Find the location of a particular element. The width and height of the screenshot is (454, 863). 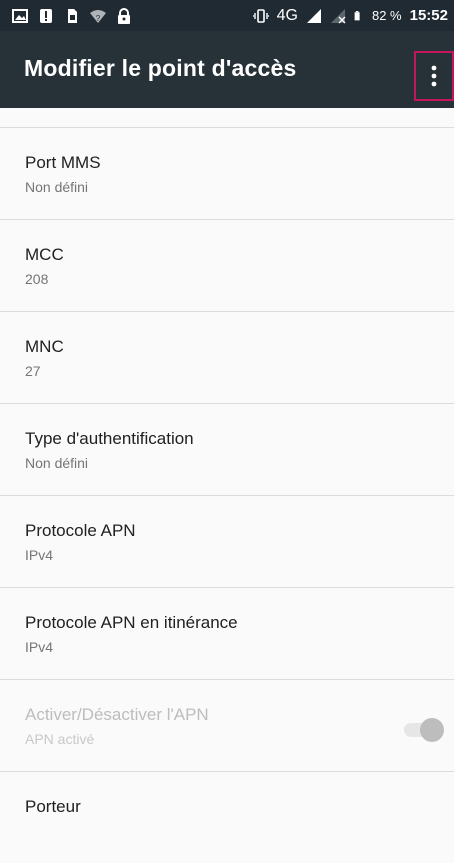

setting-title: MNC is located at coordinates (44, 346).